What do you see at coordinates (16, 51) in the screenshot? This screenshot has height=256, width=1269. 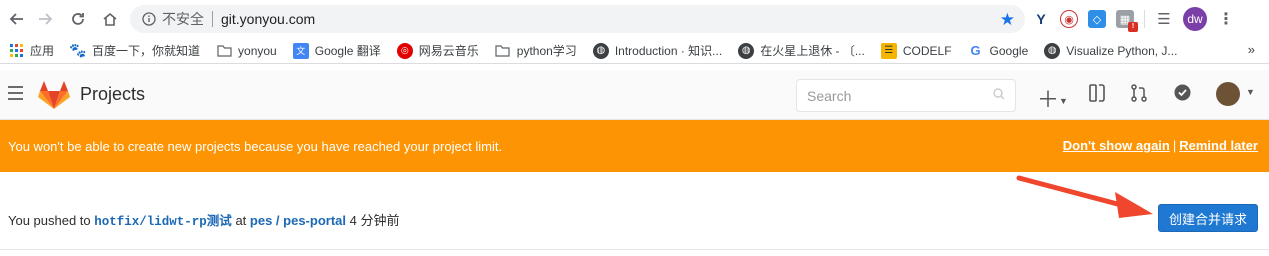 I see `apps-grid-icon` at bounding box center [16, 51].